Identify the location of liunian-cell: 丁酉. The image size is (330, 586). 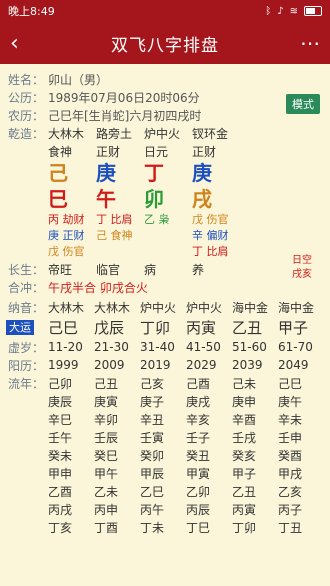
(117, 527).